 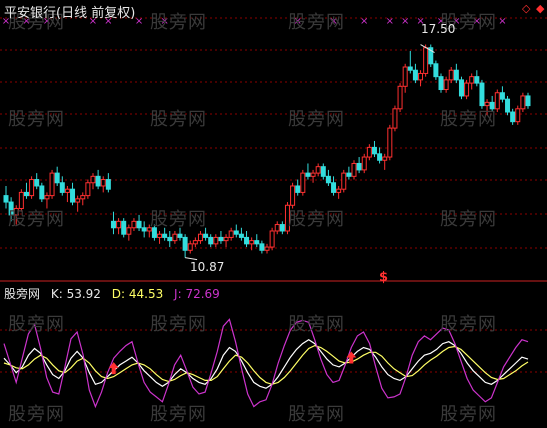 I want to click on indicator-legend: 股旁网 K: 53.92 D: 44.53 J: 72.69, so click(x=115, y=293).